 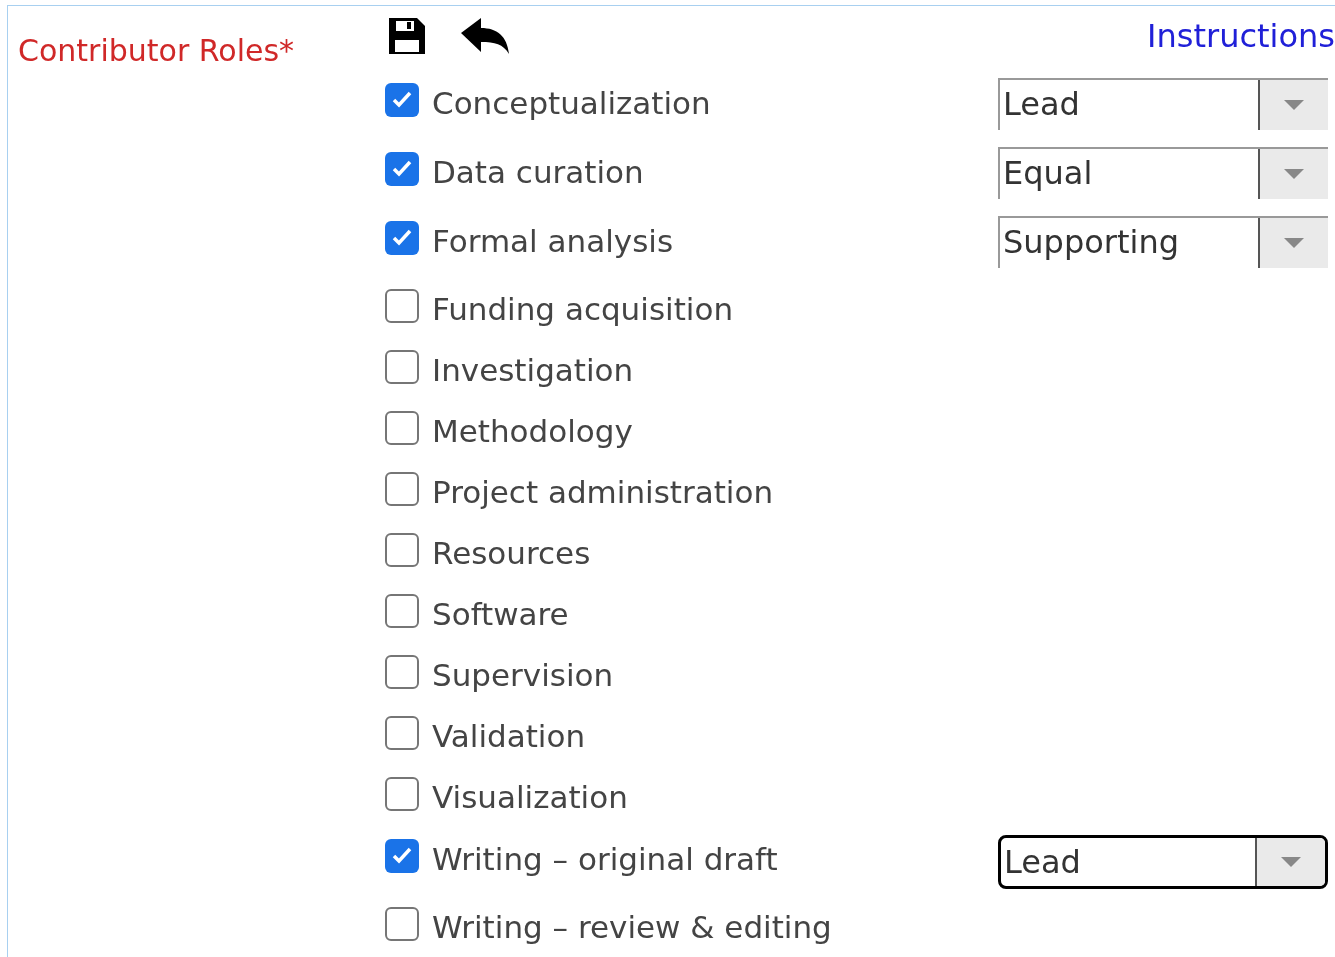 I want to click on role-label: Supervision, so click(x=523, y=676).